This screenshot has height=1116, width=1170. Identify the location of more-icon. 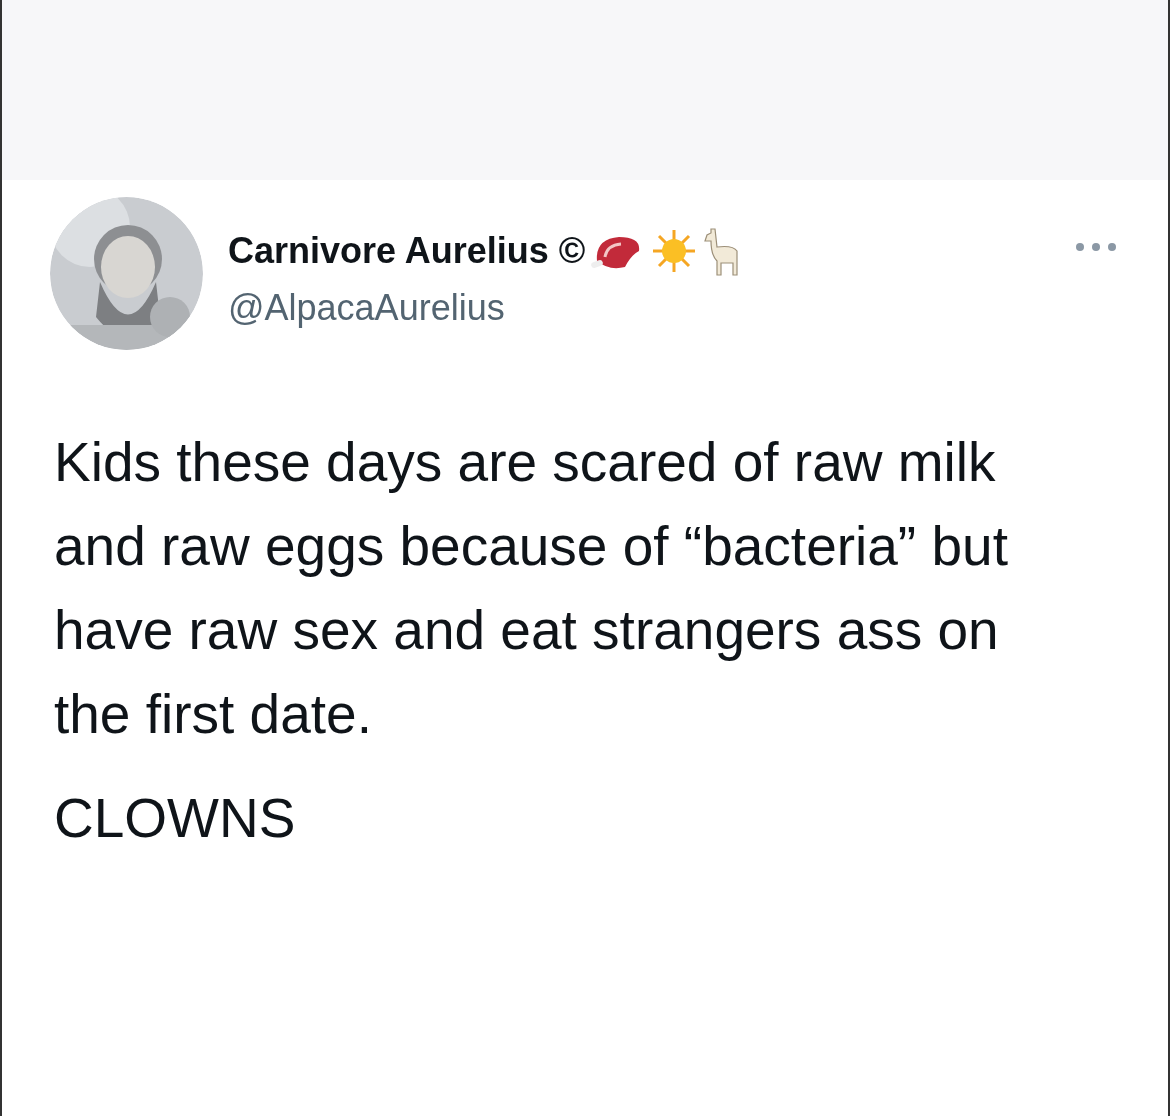
(1096, 247).